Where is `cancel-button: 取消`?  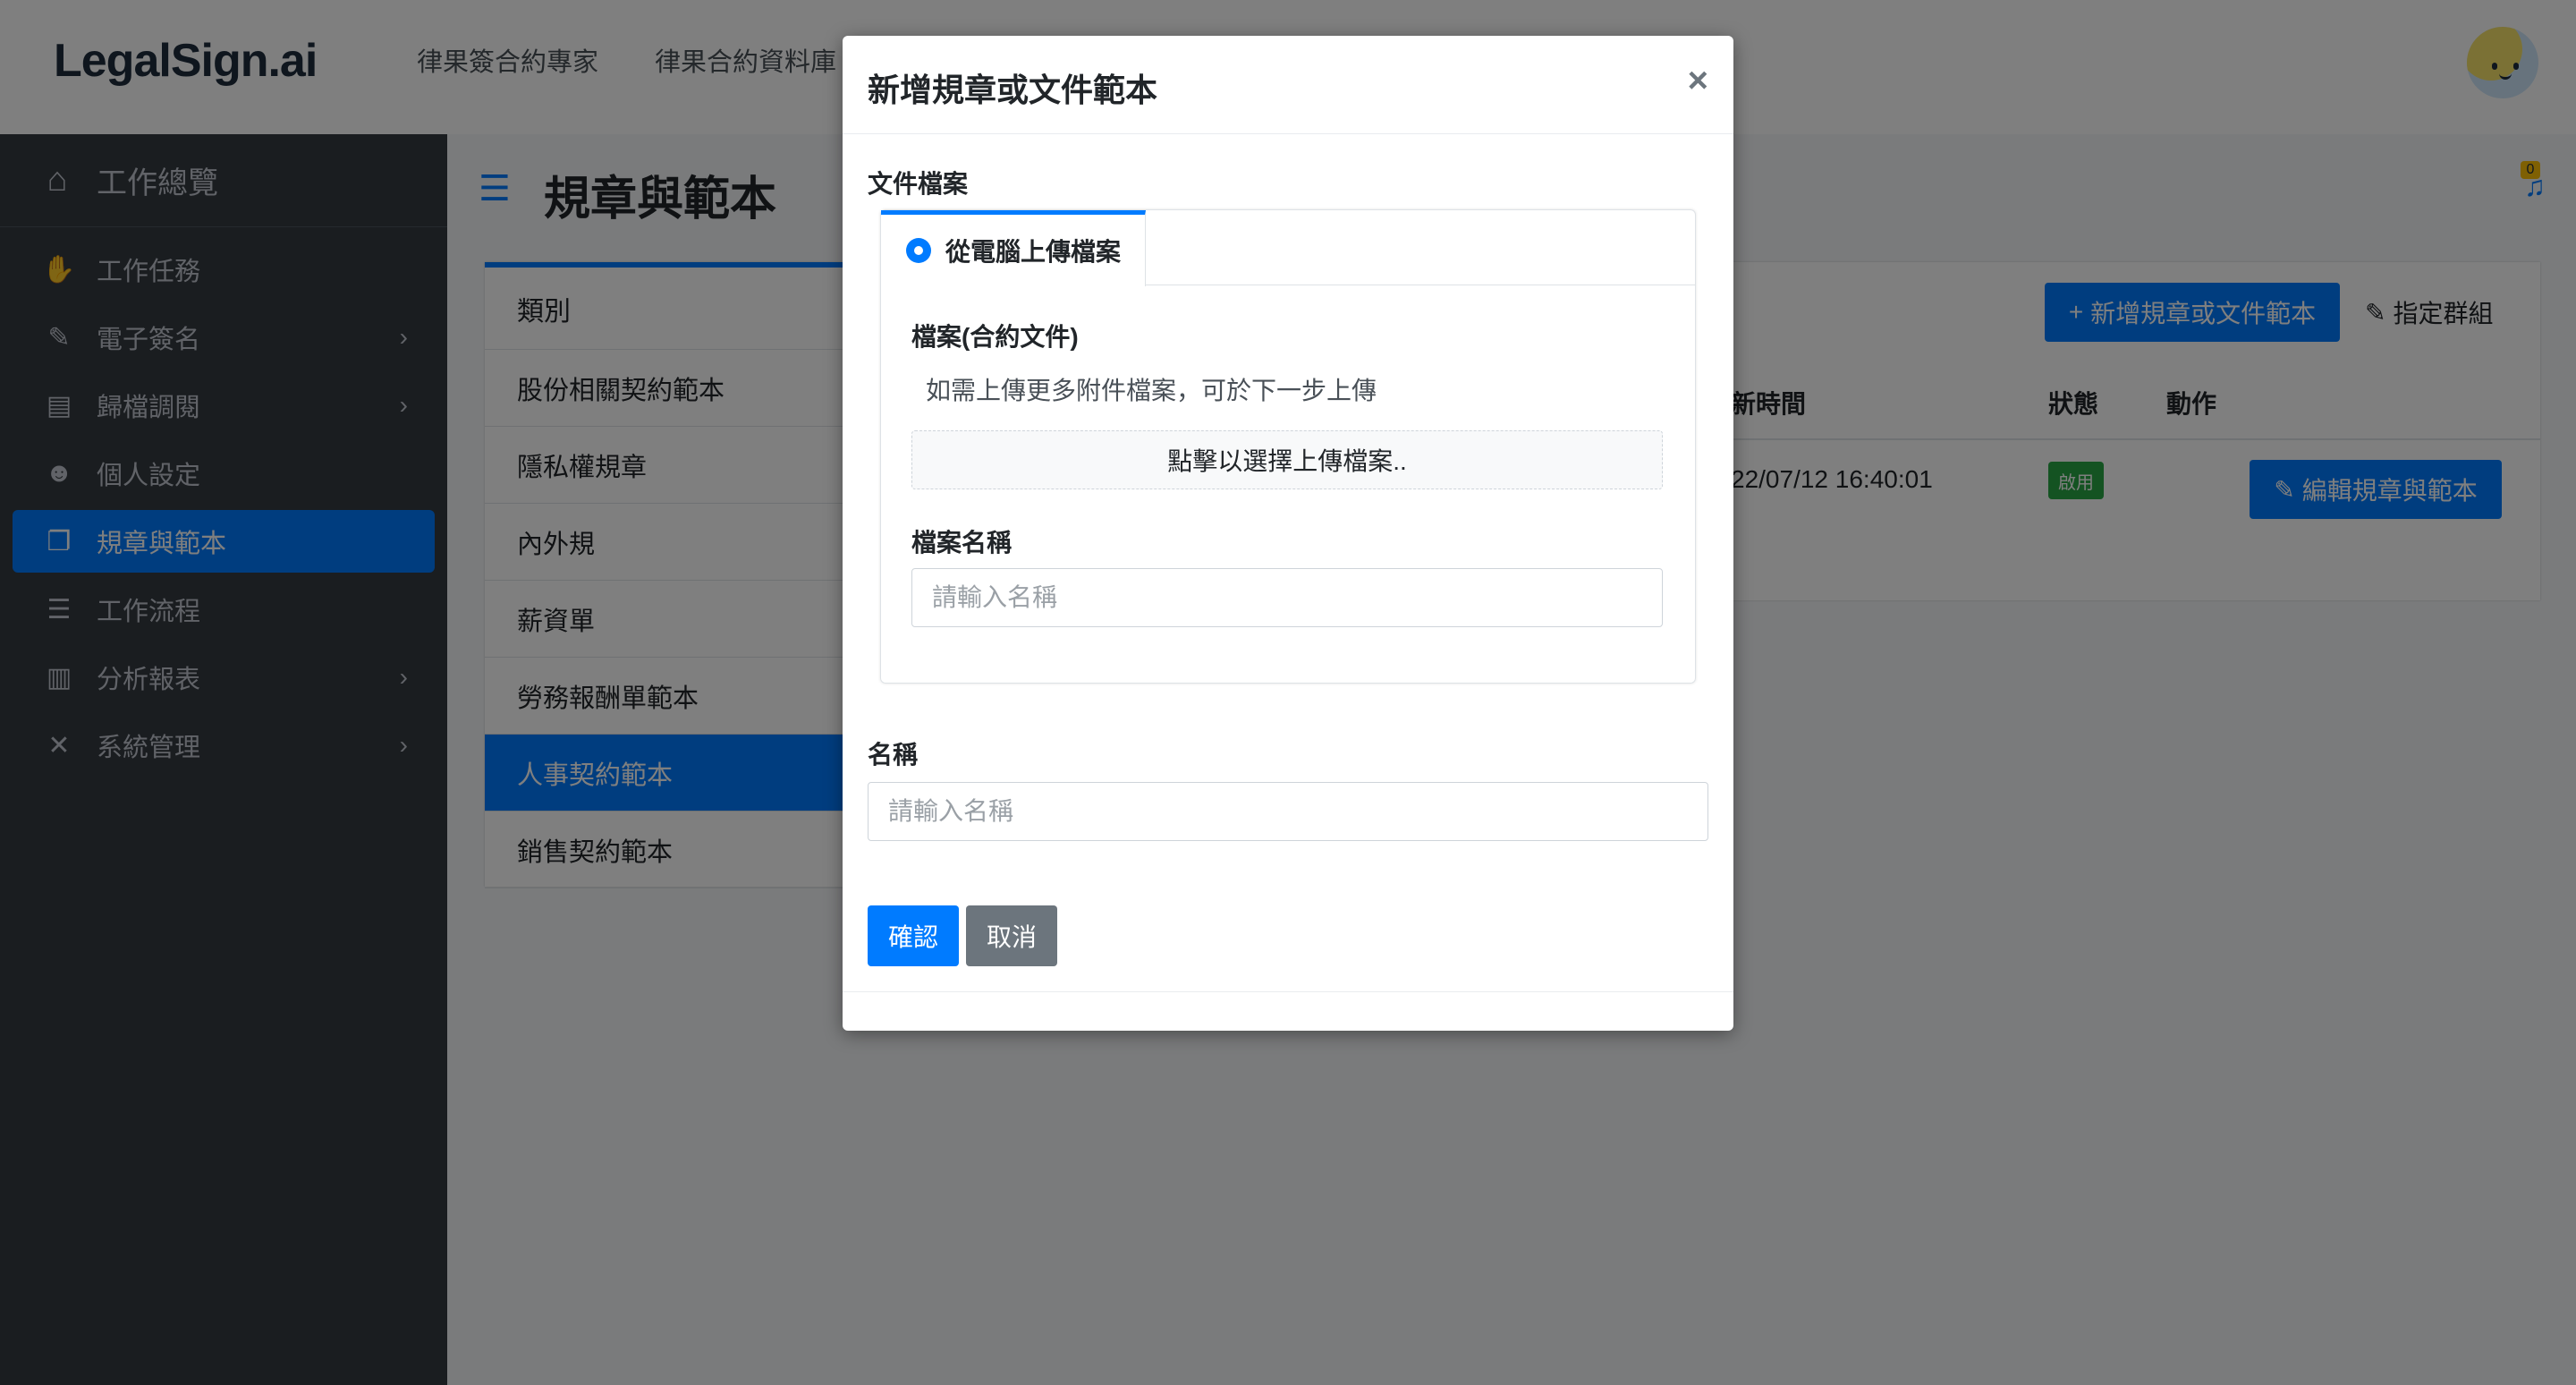 cancel-button: 取消 is located at coordinates (1011, 935).